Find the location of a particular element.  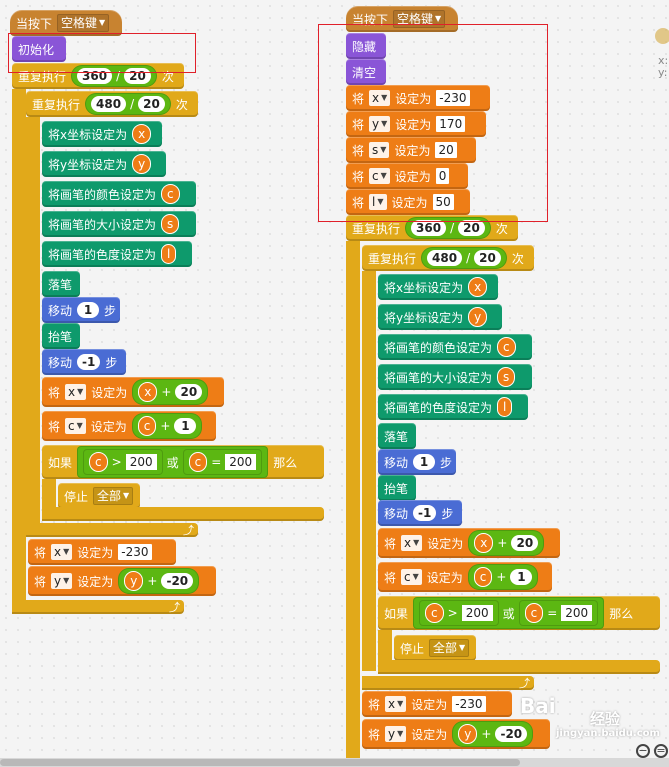

watermark-text: 经验 is located at coordinates (605, 719).